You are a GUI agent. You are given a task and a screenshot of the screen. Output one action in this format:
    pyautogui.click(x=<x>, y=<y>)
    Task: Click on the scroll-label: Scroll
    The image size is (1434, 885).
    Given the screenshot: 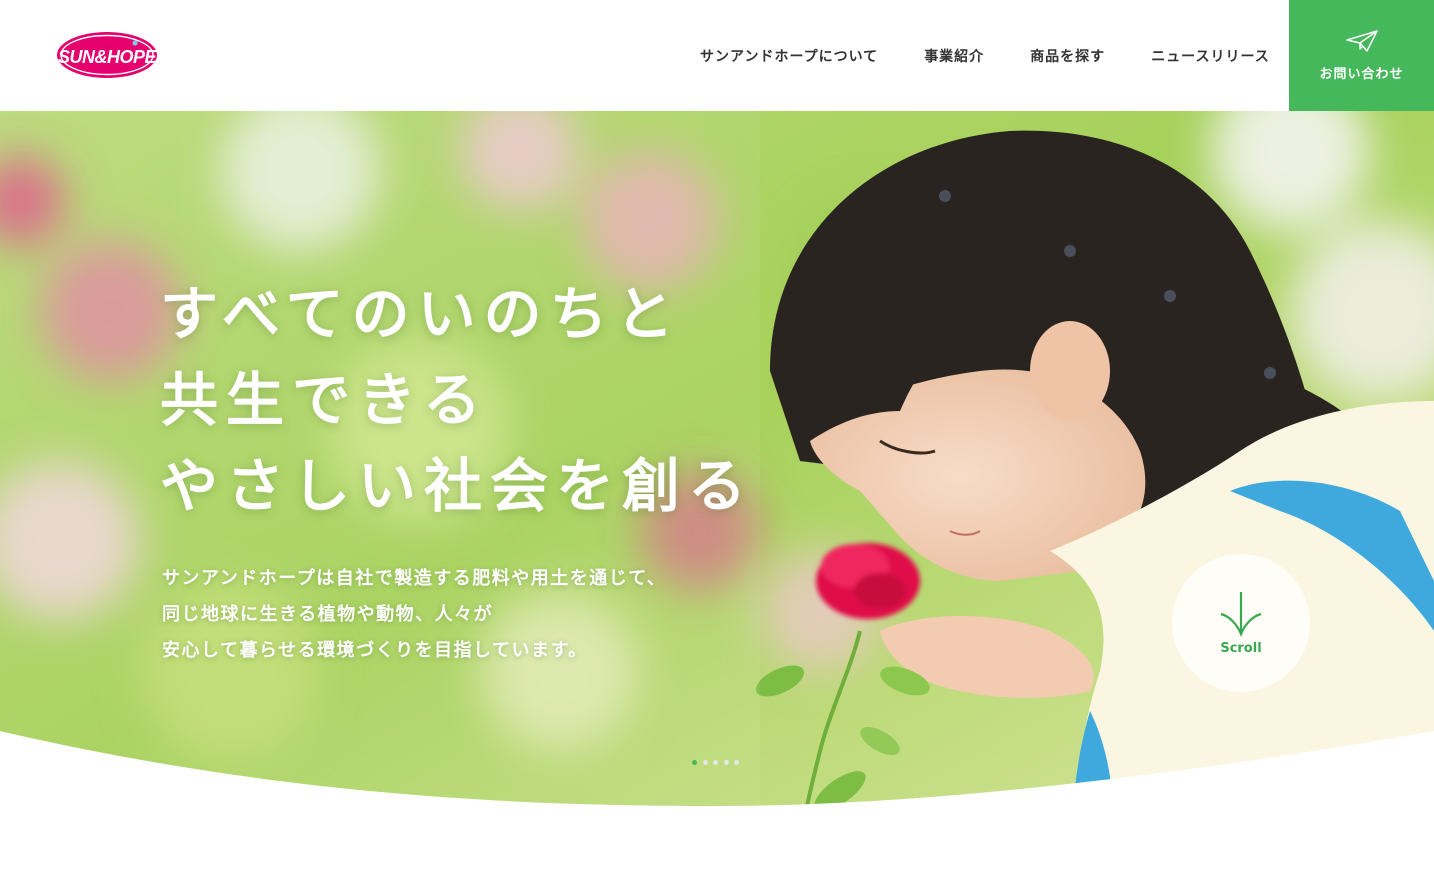 What is the action you would take?
    pyautogui.click(x=1241, y=648)
    